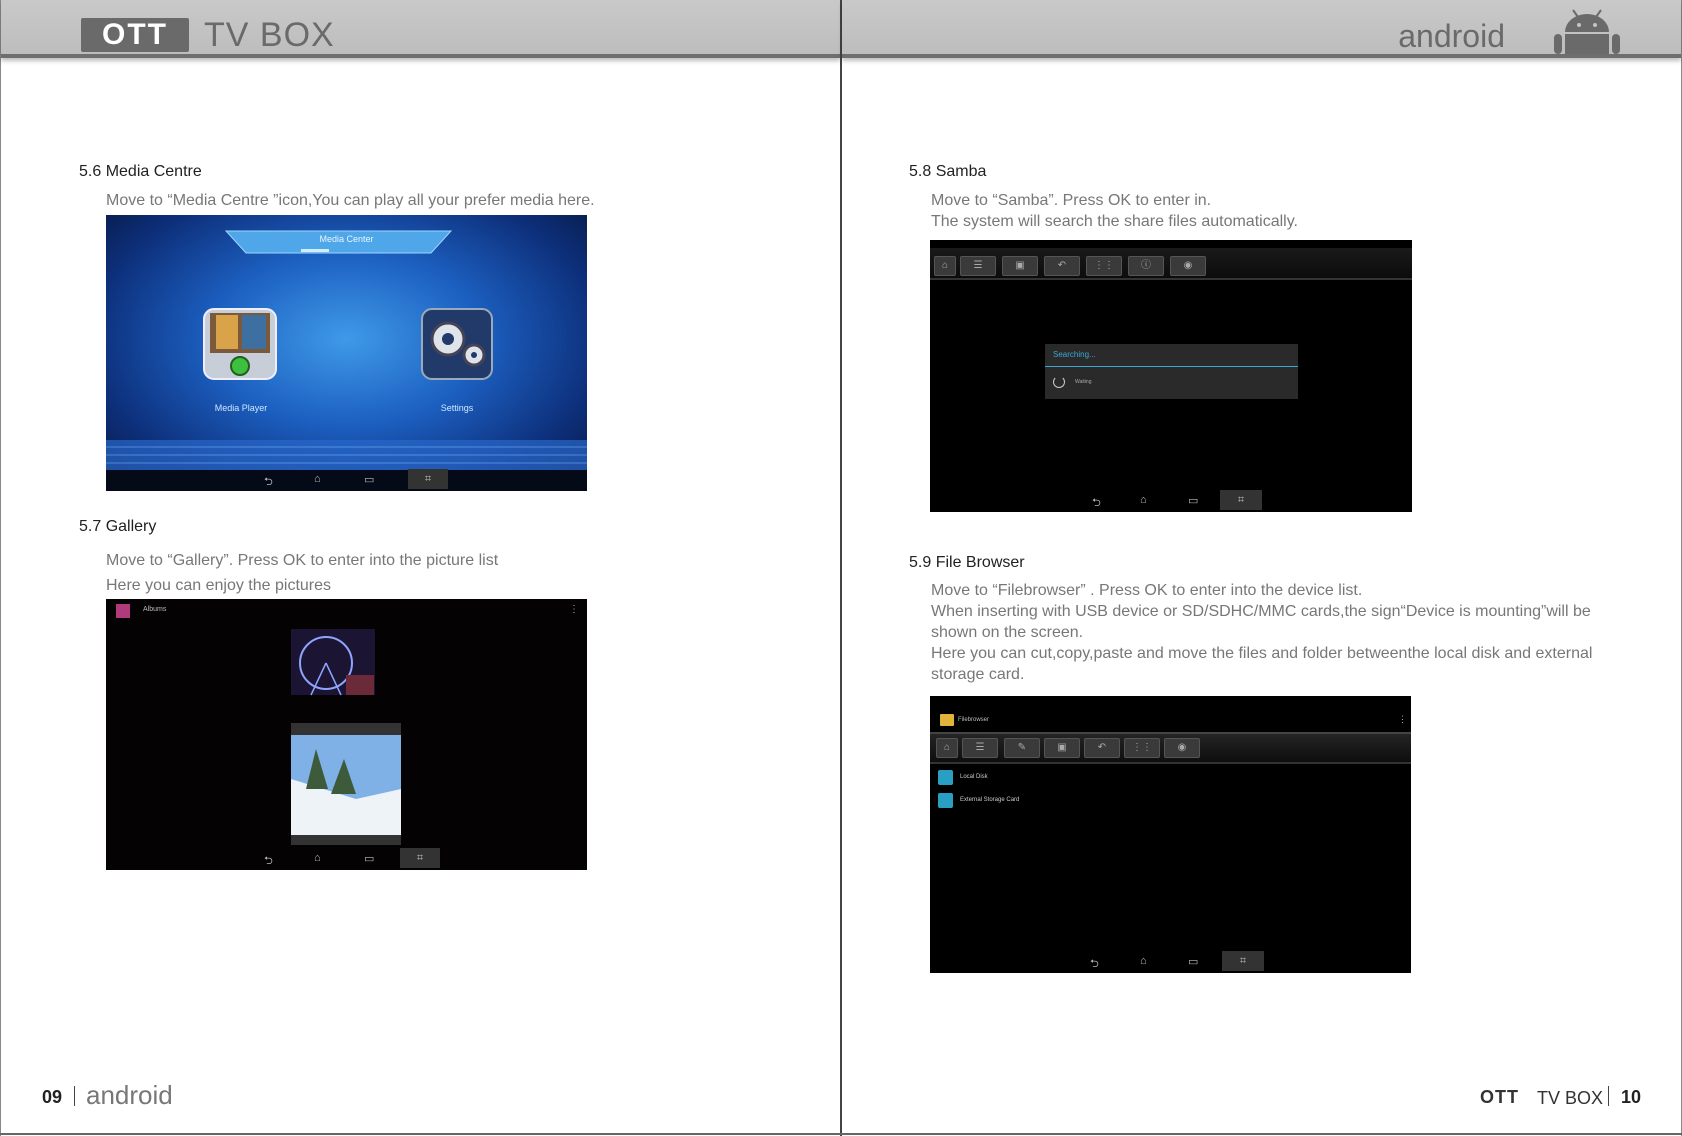 The height and width of the screenshot is (1136, 1682). I want to click on gallery-navbar: ⮌ ⌂ ▭ ⌗, so click(346, 859).